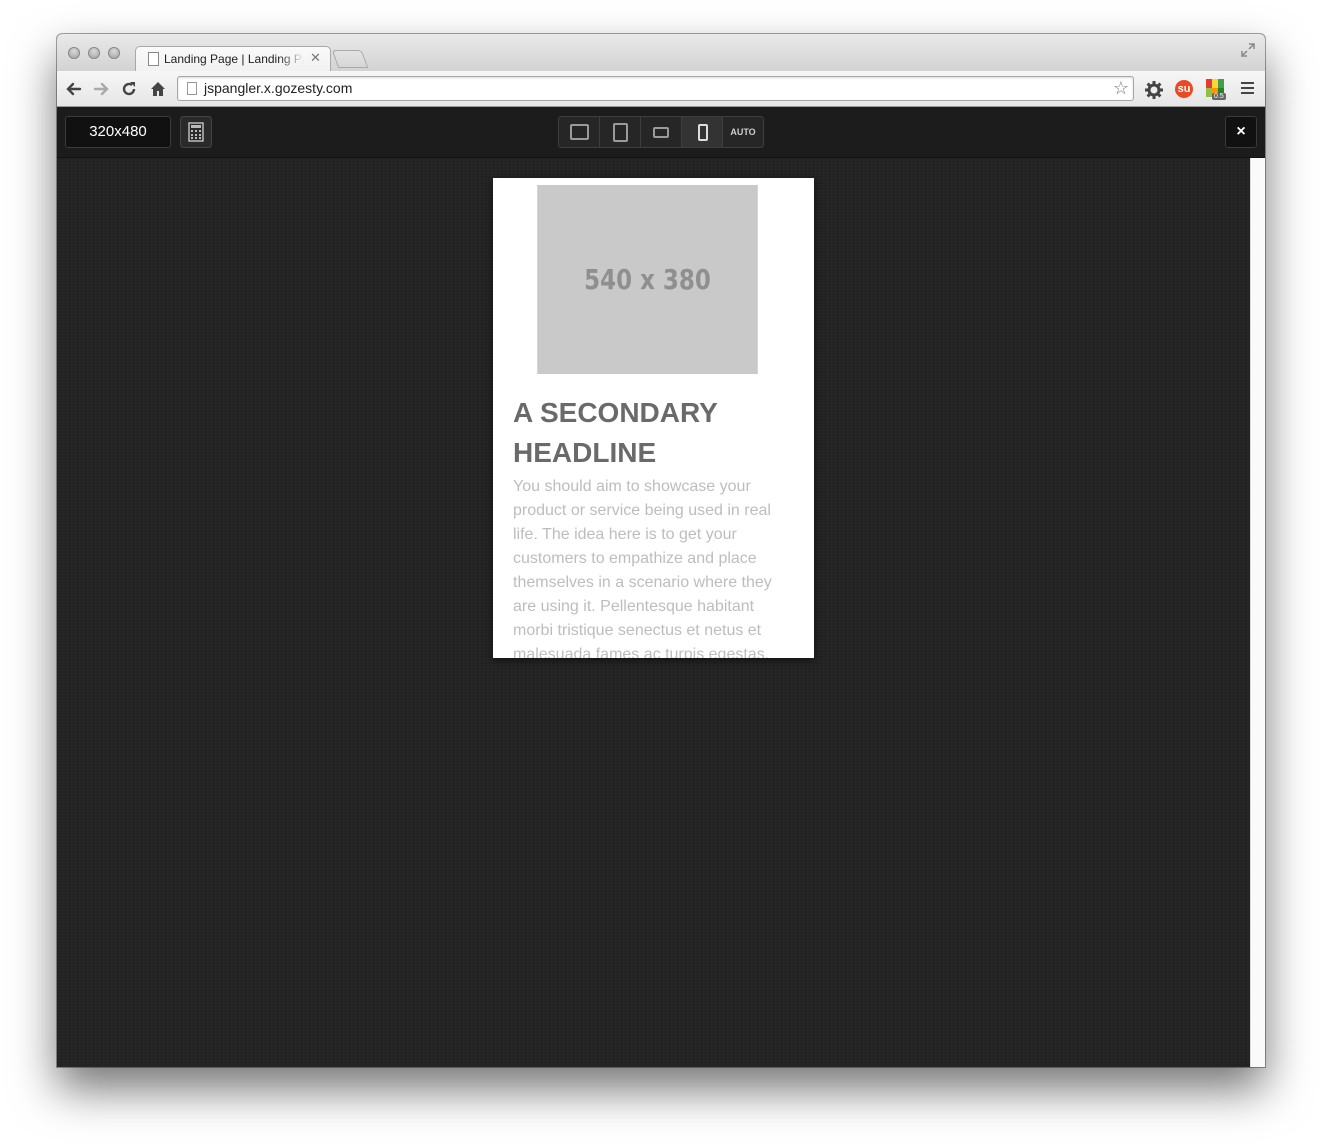 The width and height of the screenshot is (1322, 1146). Describe the element at coordinates (74, 53) in the screenshot. I see `window-close-icon` at that location.